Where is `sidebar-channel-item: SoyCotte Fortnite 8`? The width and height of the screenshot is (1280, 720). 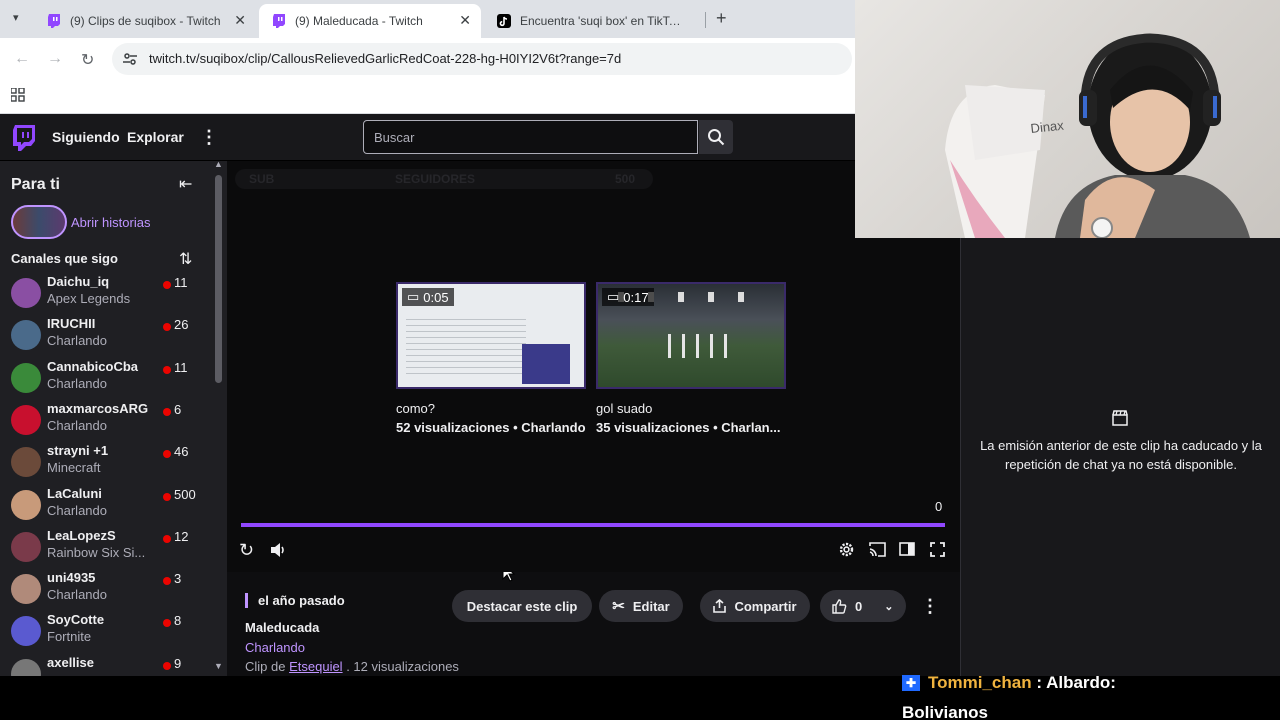 sidebar-channel-item: SoyCotte Fortnite 8 is located at coordinates (106, 631).